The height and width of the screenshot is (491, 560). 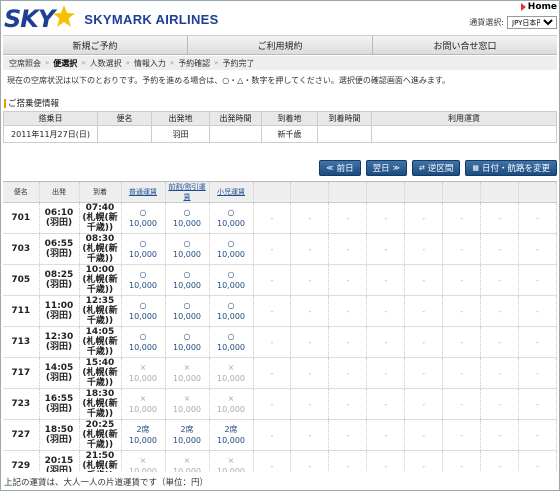 I want to click on departure-time: 18:50, so click(x=59, y=430).